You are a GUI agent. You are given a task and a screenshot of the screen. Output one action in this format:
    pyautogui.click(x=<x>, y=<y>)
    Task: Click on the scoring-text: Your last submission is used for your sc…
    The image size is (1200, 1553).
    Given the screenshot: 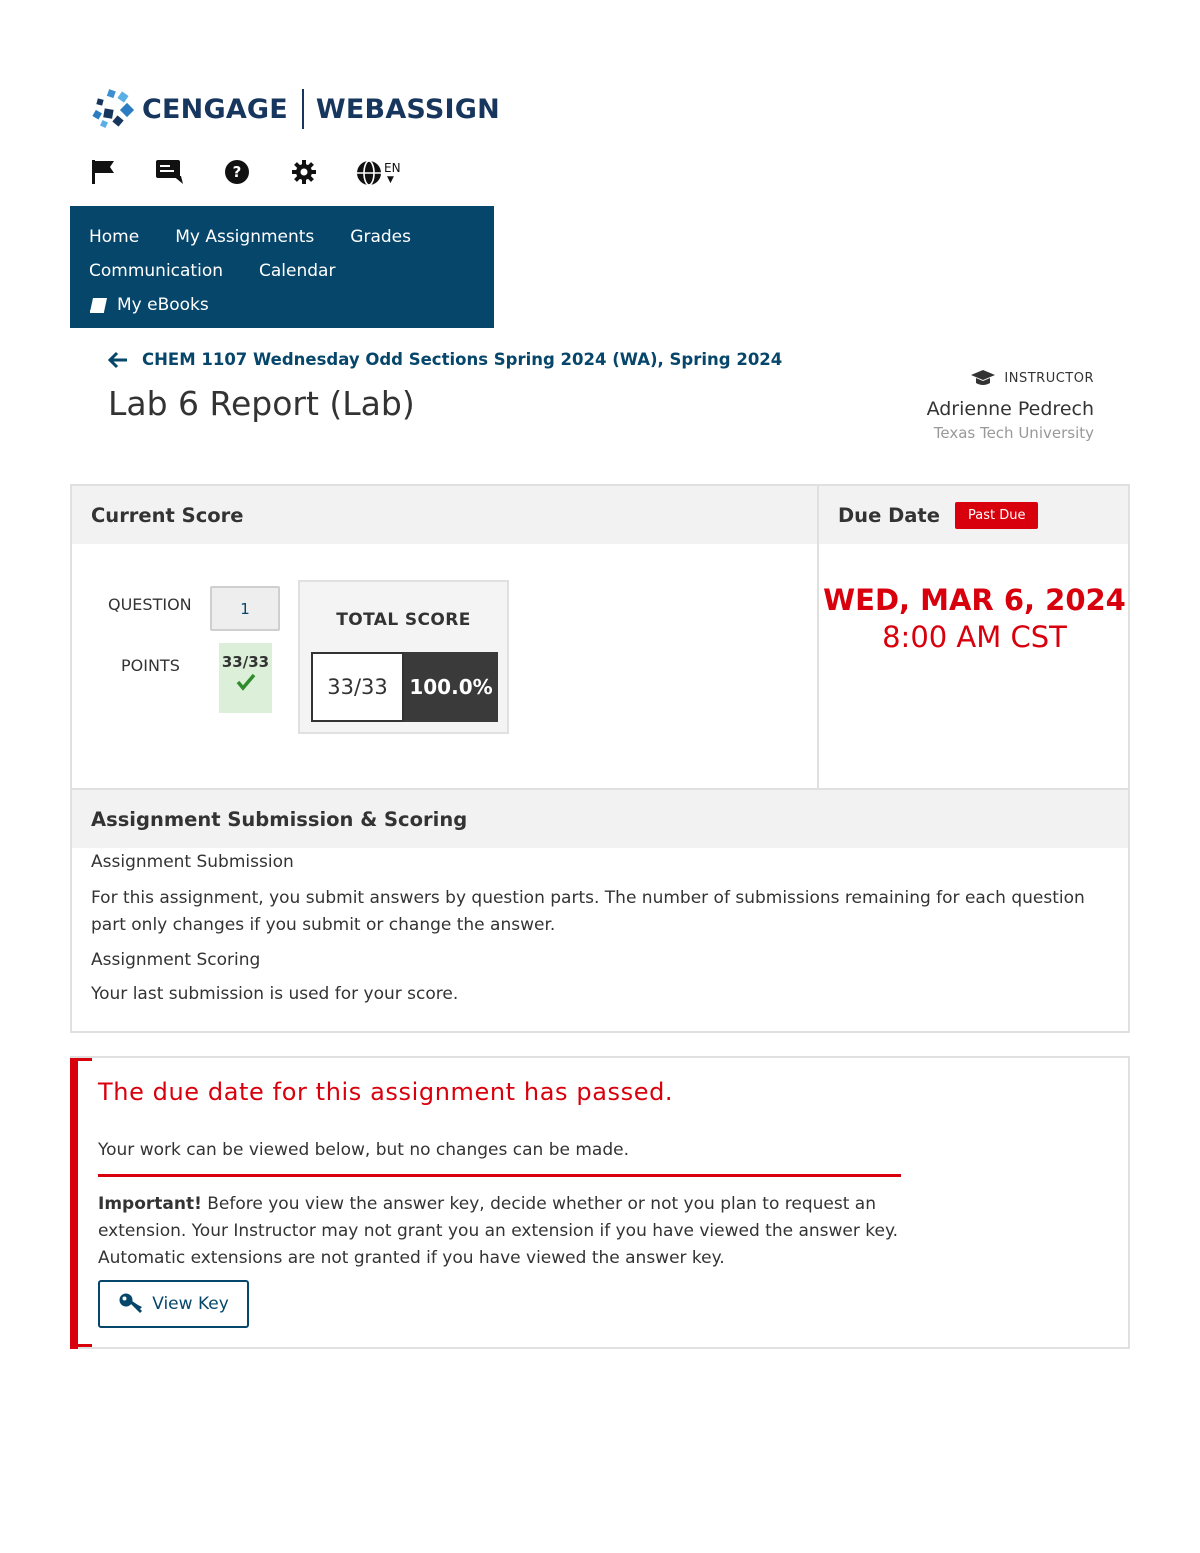 What is the action you would take?
    pyautogui.click(x=275, y=994)
    